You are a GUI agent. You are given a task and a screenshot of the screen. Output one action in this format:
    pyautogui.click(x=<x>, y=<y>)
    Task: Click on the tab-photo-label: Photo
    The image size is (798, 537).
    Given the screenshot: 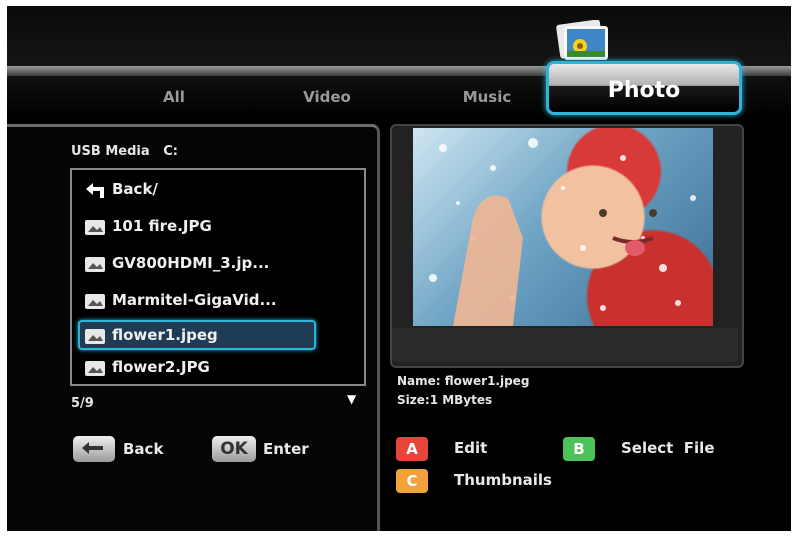 What is the action you would take?
    pyautogui.click(x=644, y=90)
    